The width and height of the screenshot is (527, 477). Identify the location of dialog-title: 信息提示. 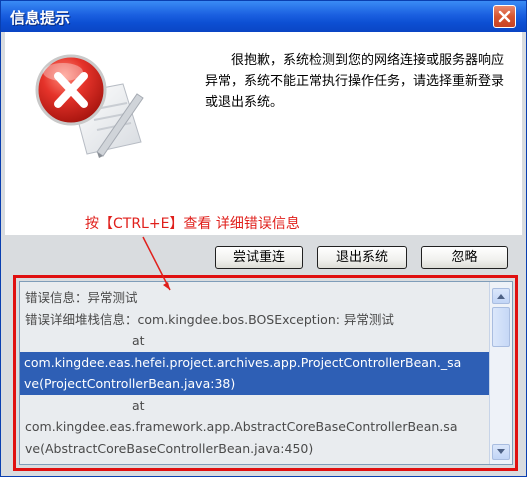
(40, 18).